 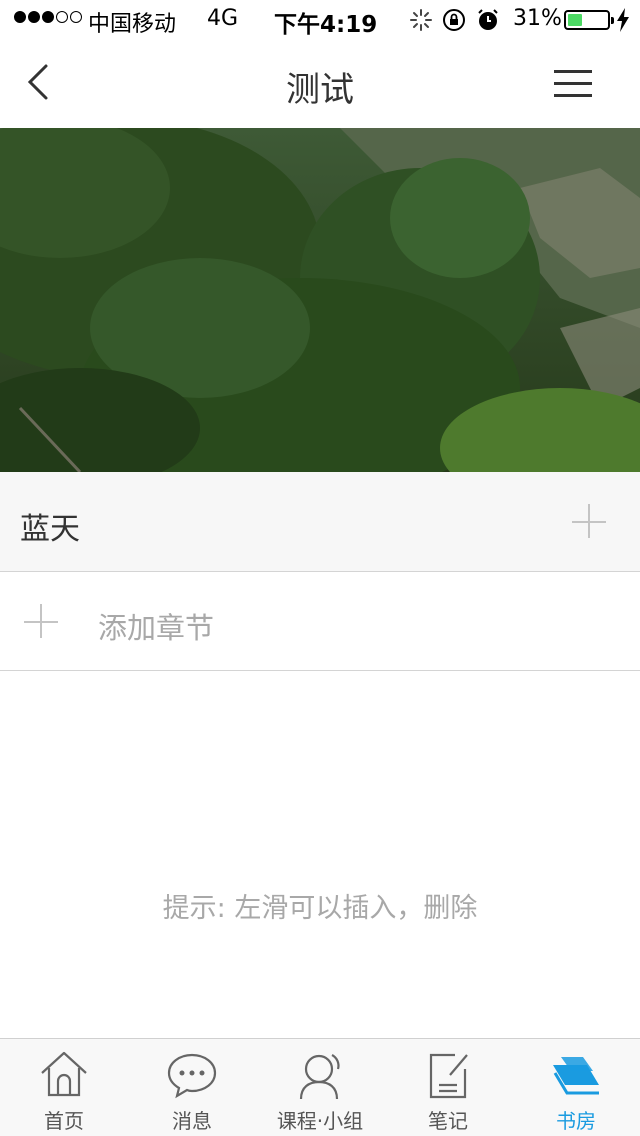 What do you see at coordinates (223, 18) in the screenshot?
I see `network-type: 4G` at bounding box center [223, 18].